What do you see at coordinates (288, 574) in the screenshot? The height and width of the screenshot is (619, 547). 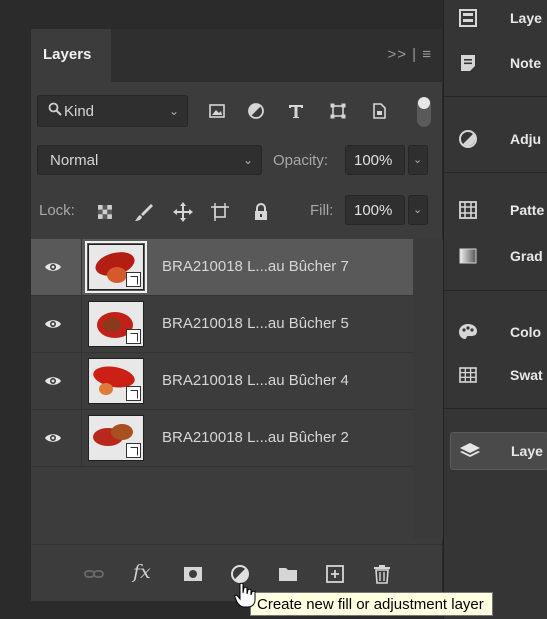 I see `new-group-icon` at bounding box center [288, 574].